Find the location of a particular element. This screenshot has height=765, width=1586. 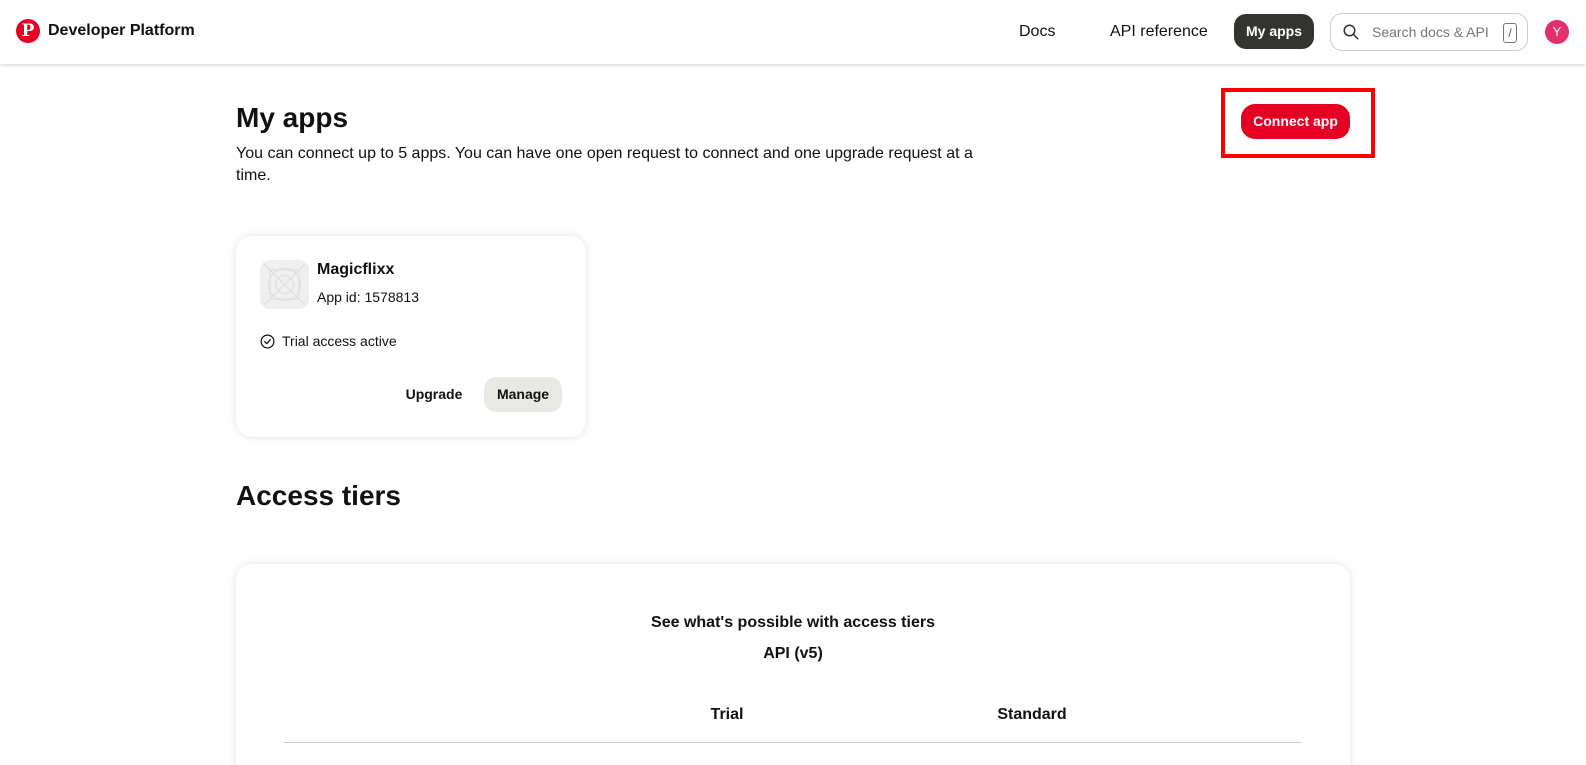

table-divider is located at coordinates (793, 742).